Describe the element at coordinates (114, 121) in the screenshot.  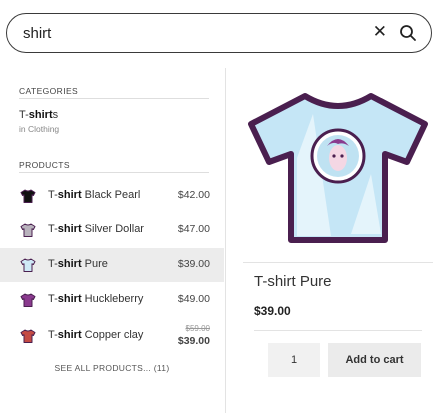
I see `category-item-tshirts: T-shirts in Clothing` at that location.